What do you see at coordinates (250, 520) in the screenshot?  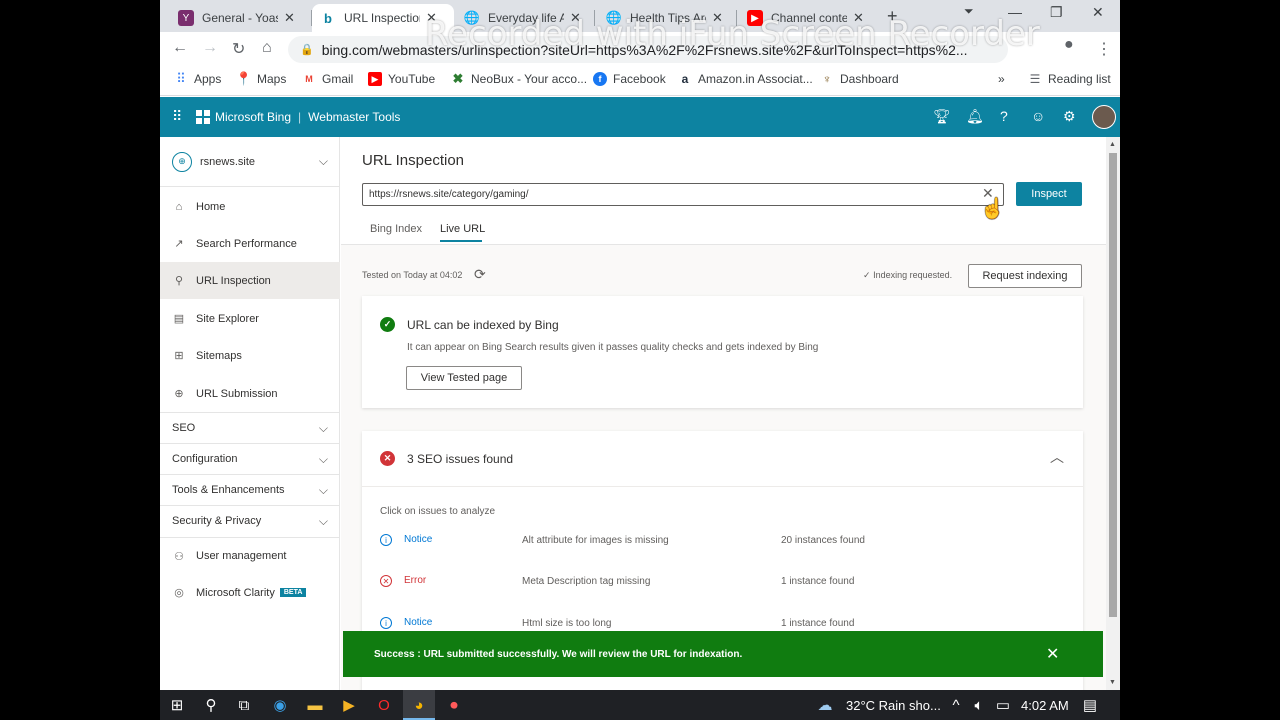 I see `sidebar-group-security: Security & Privacy ⌵` at bounding box center [250, 520].